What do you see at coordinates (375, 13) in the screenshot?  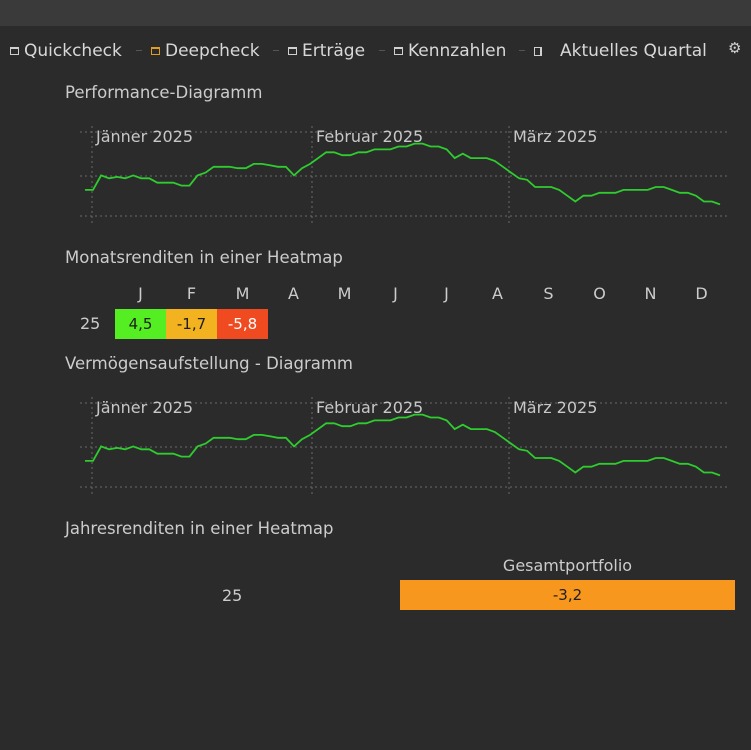 I see `title-bar` at bounding box center [375, 13].